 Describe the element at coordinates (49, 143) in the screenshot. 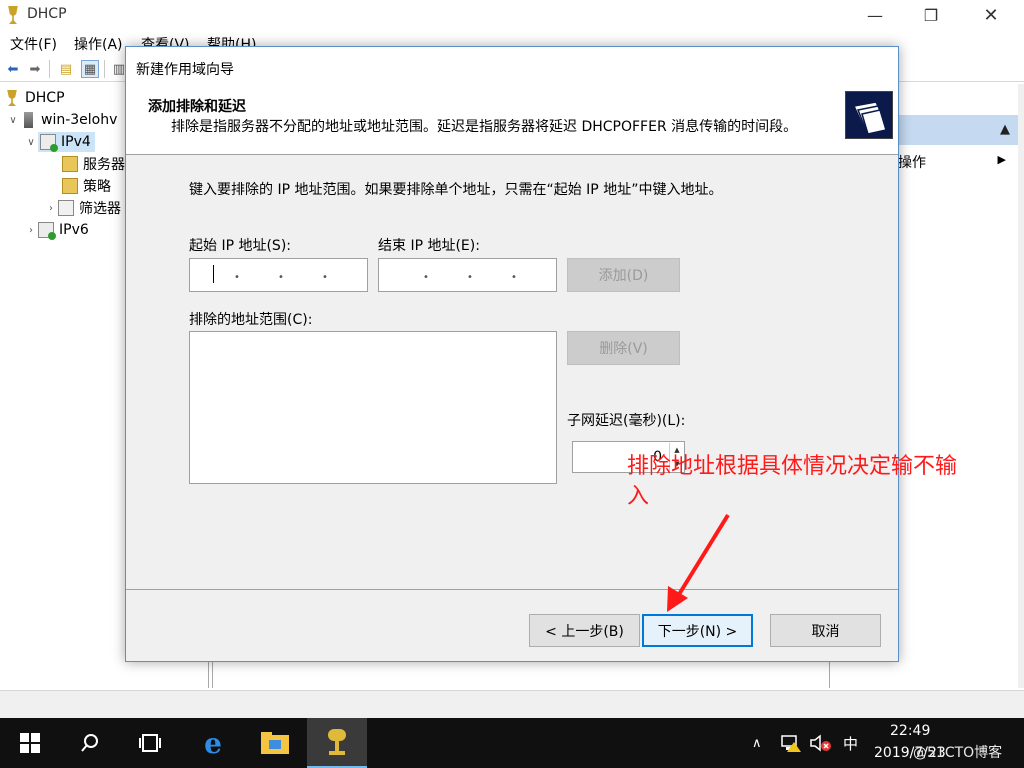

I see `ipv4-icon` at that location.